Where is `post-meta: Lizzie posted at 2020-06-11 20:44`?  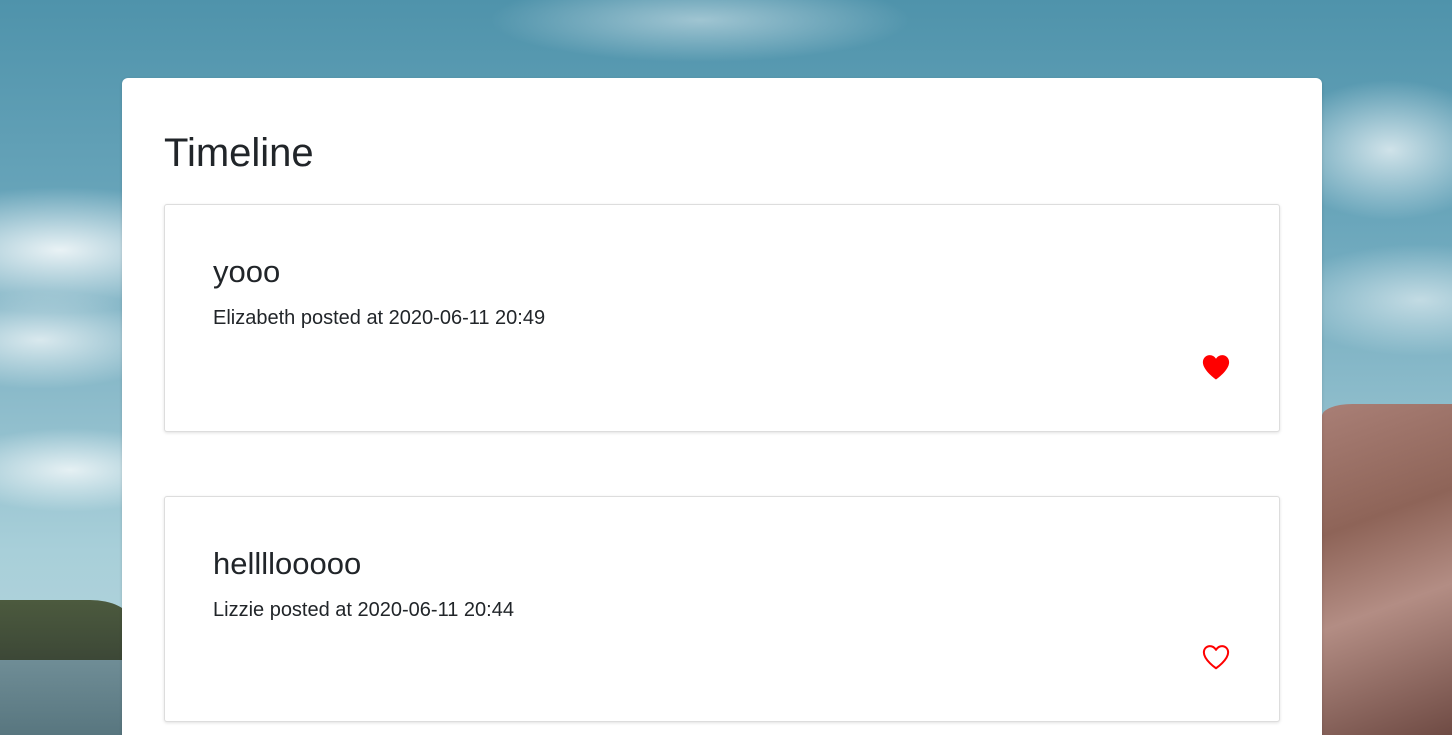 post-meta: Lizzie posted at 2020-06-11 20:44 is located at coordinates (363, 610).